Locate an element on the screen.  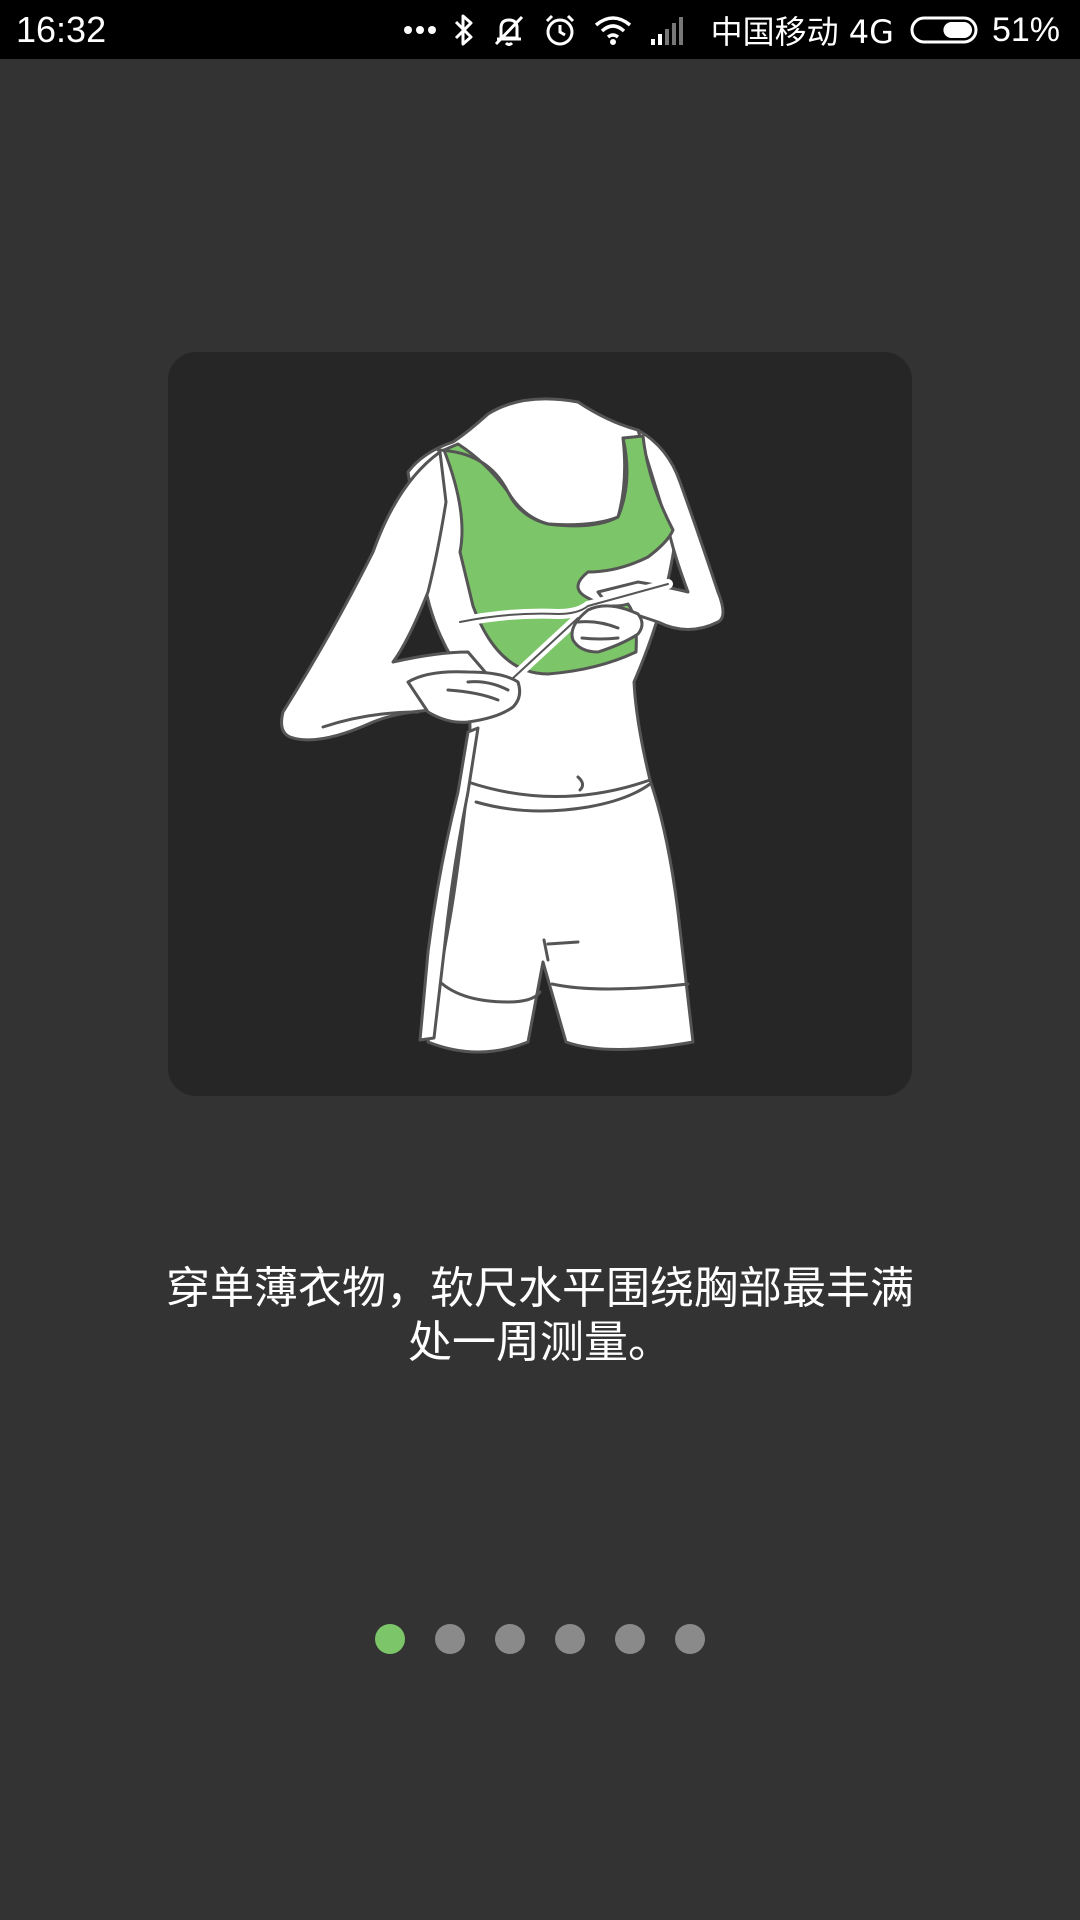
bluetooth-icon is located at coordinates (463, 30).